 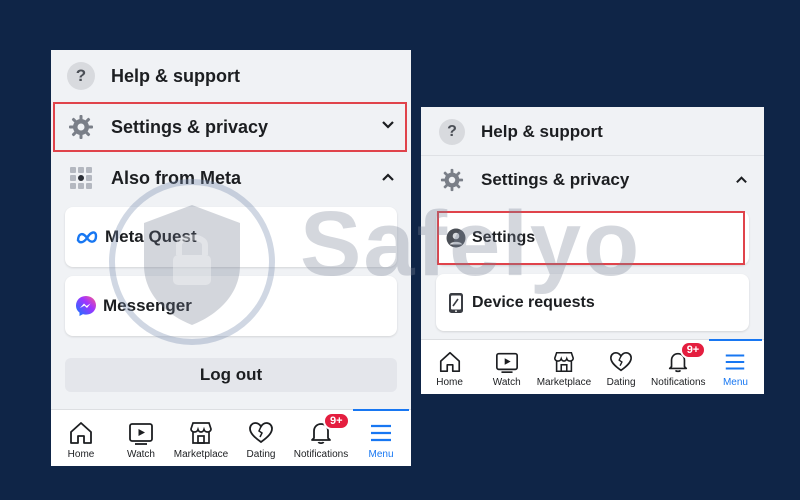 What do you see at coordinates (176, 177) in the screenshot?
I see `also-from-meta-label: Also from Meta` at bounding box center [176, 177].